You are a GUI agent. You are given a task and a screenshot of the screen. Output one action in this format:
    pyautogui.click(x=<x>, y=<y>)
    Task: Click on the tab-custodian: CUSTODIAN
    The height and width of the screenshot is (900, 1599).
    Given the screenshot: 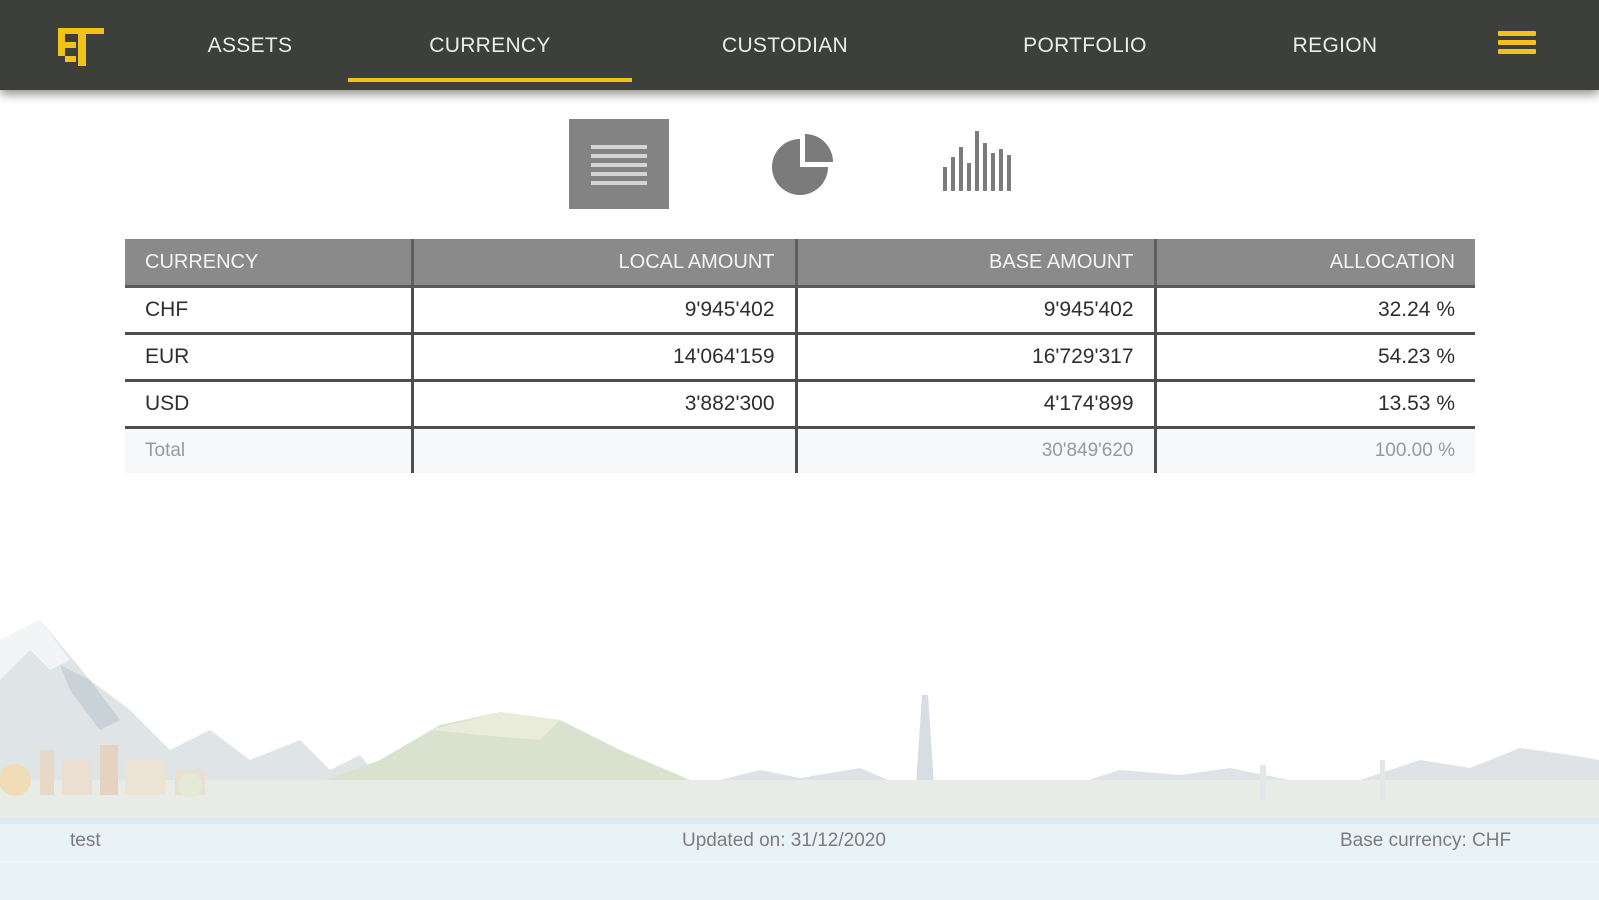 What is the action you would take?
    pyautogui.click(x=785, y=45)
    